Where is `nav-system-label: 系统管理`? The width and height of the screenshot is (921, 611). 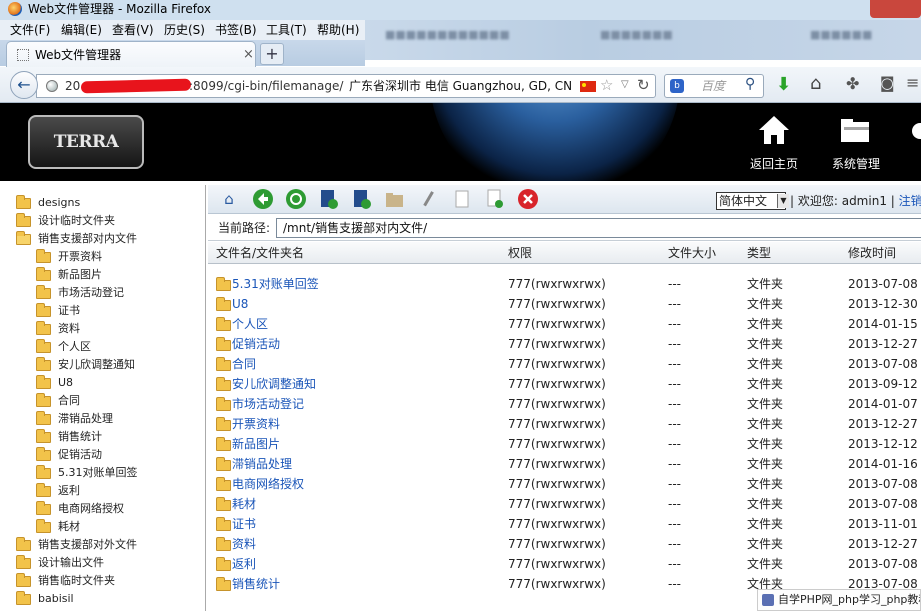
nav-system-label: 系统管理 is located at coordinates (855, 164).